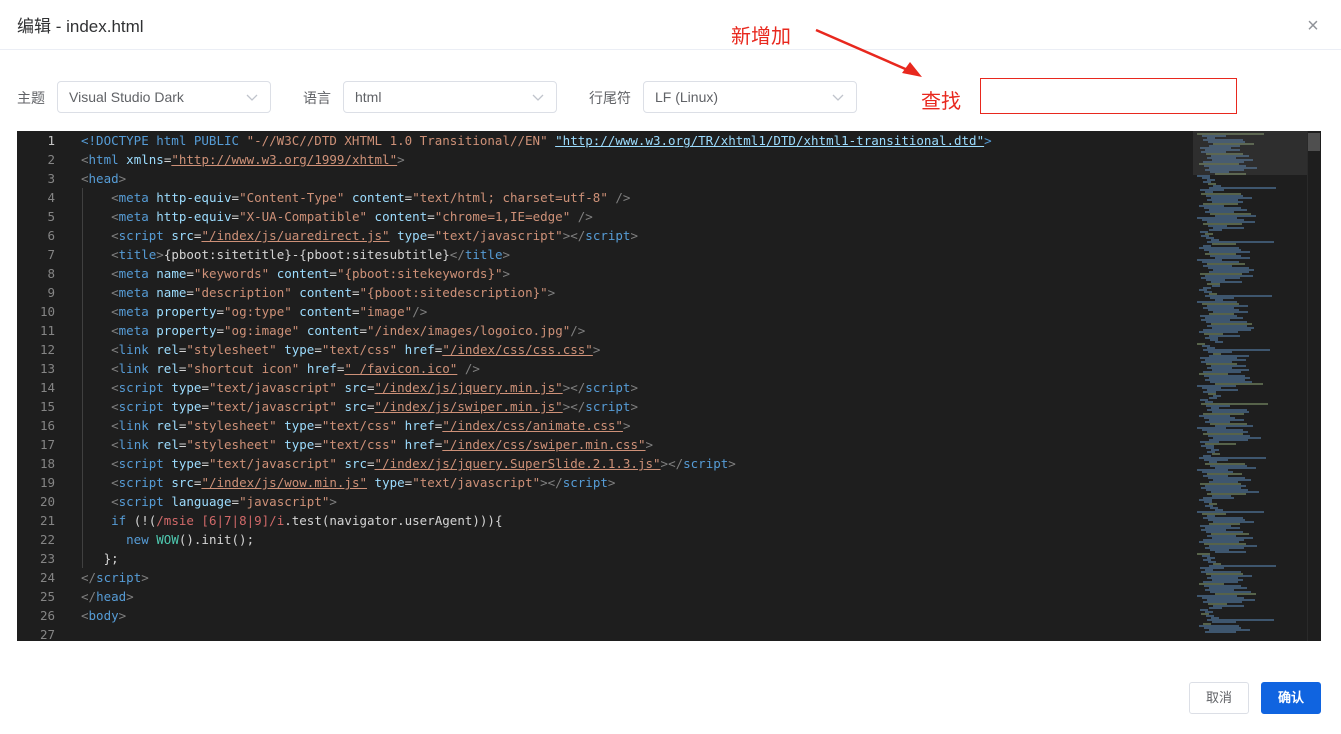  Describe the element at coordinates (47, 349) in the screenshot. I see `line-number: 12` at that location.